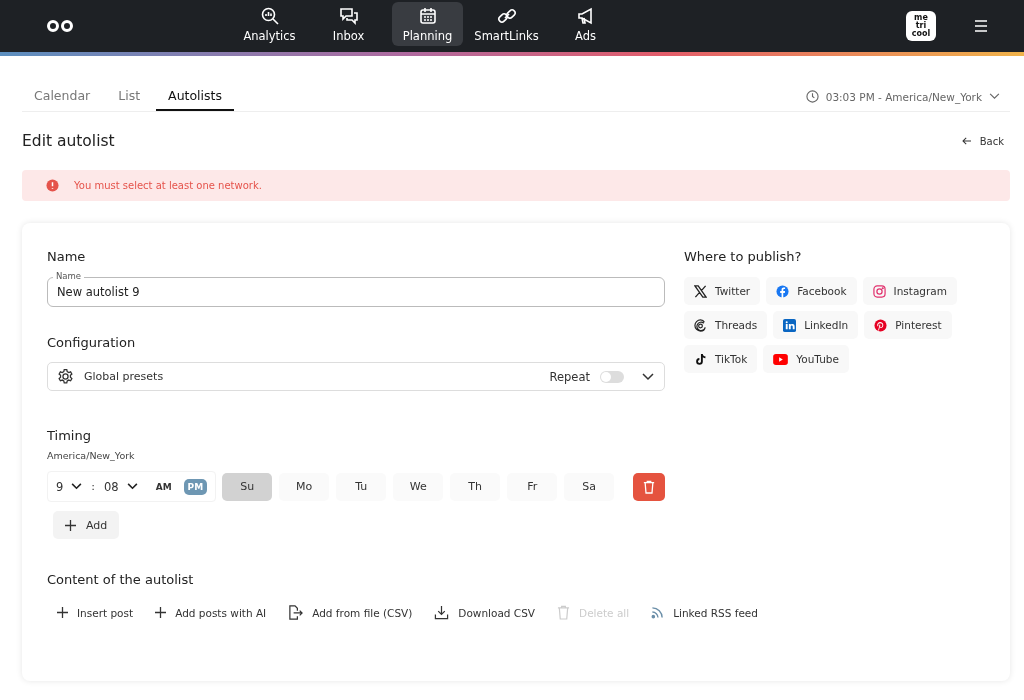 The width and height of the screenshot is (1024, 700). Describe the element at coordinates (62, 96) in the screenshot. I see `tab: Calendar` at that location.